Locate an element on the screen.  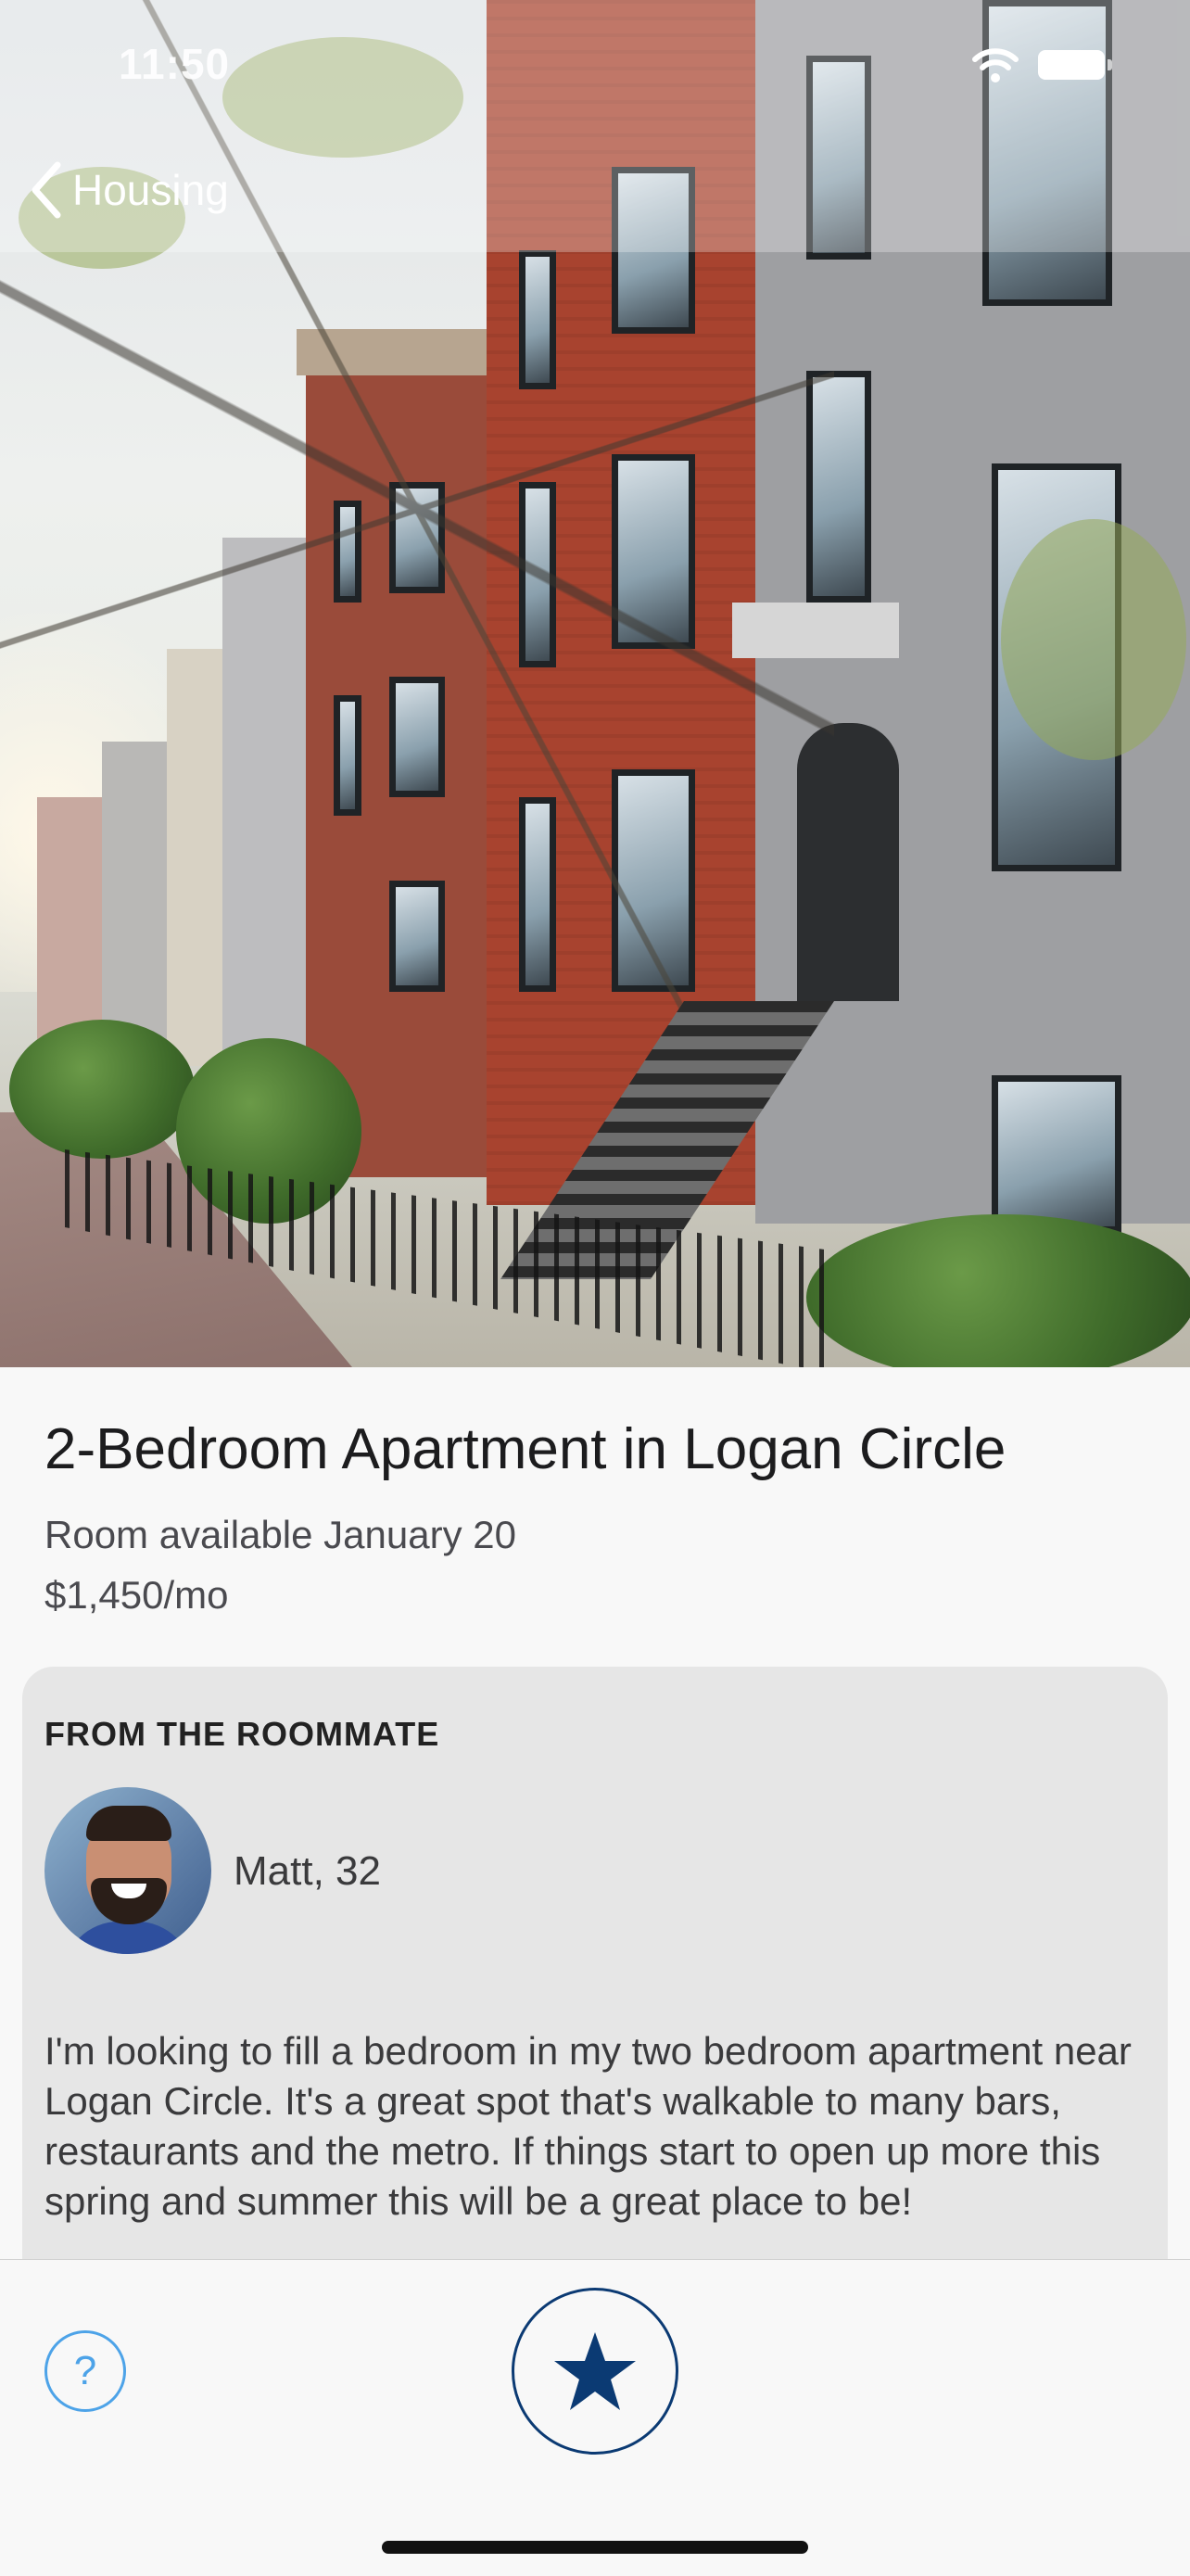
help-button: ? is located at coordinates (85, 2371).